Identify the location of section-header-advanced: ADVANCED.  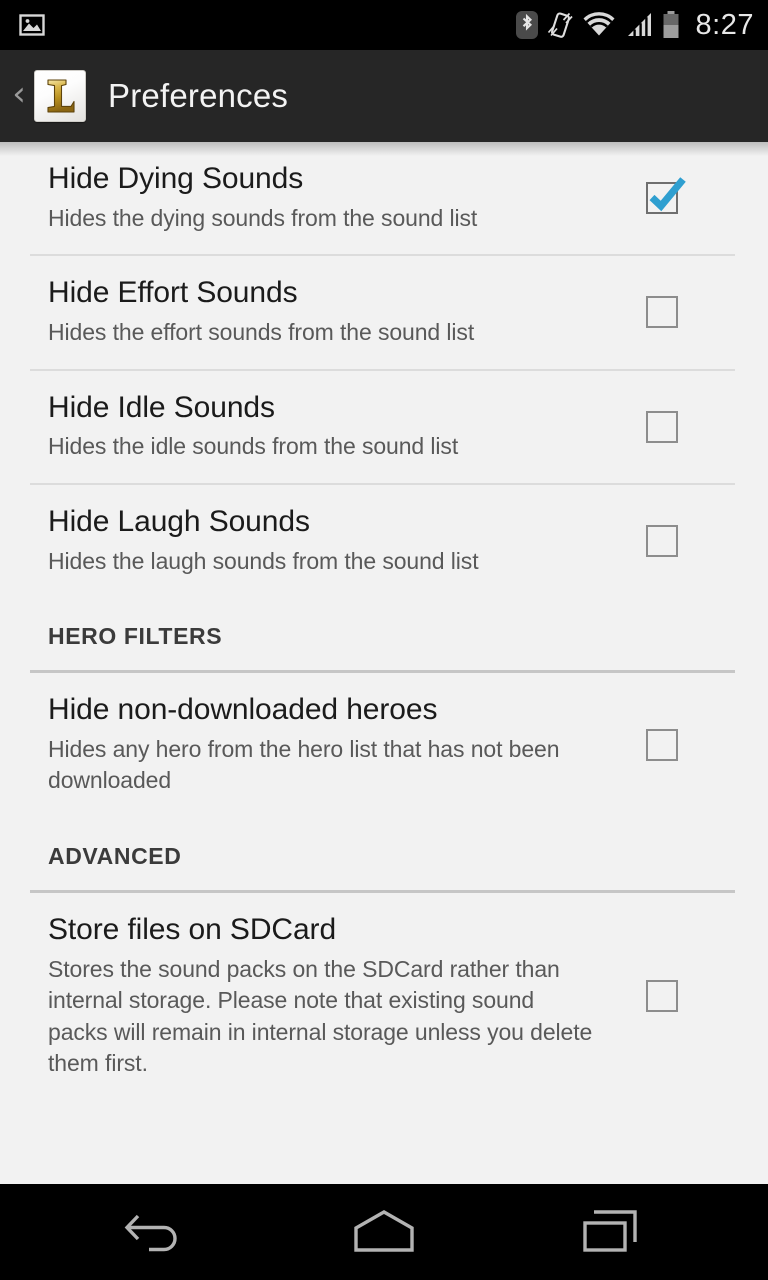
(384, 848).